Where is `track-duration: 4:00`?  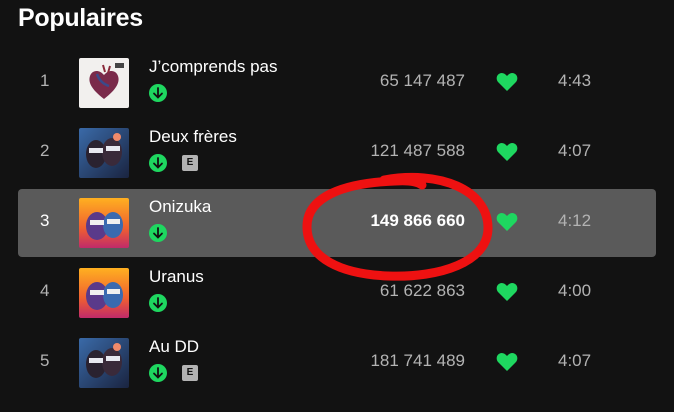 track-duration: 4:00 is located at coordinates (575, 290).